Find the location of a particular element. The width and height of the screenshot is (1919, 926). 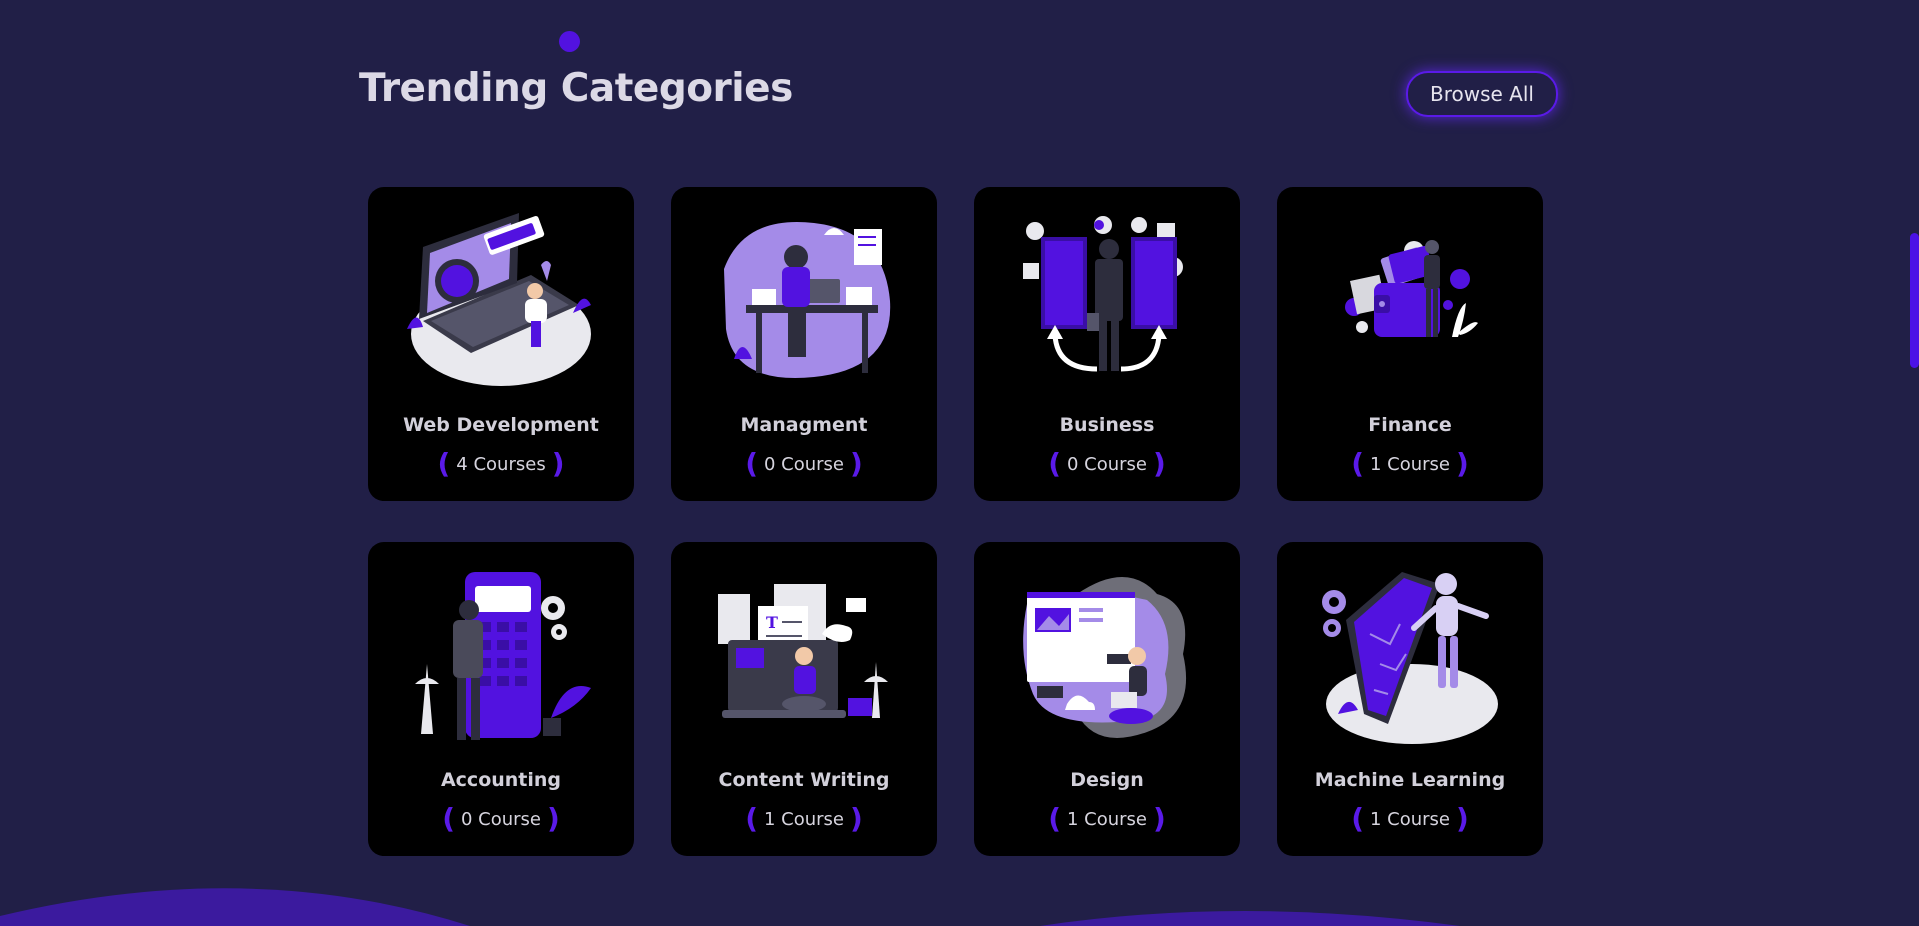

section-title: Trending Categories is located at coordinates (576, 88).